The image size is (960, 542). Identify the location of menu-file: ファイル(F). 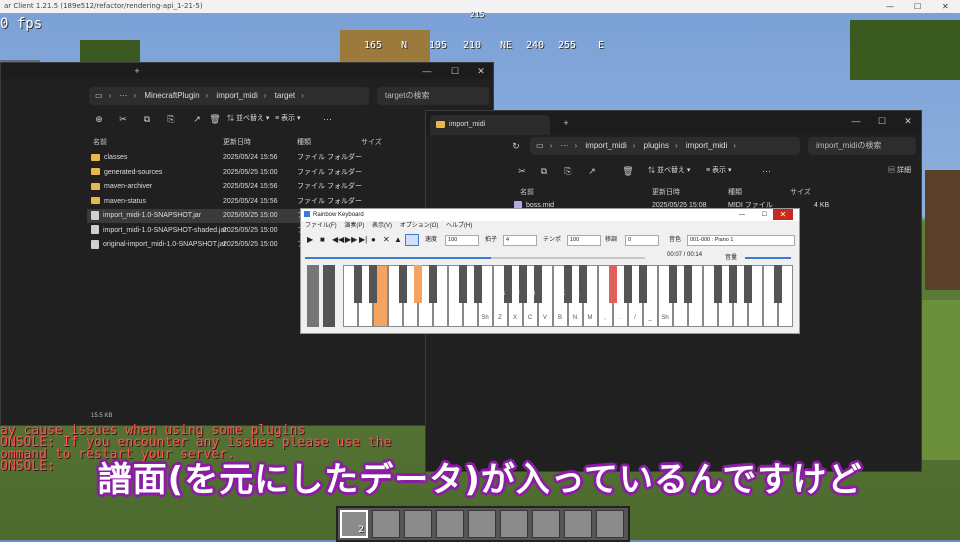
(321, 226).